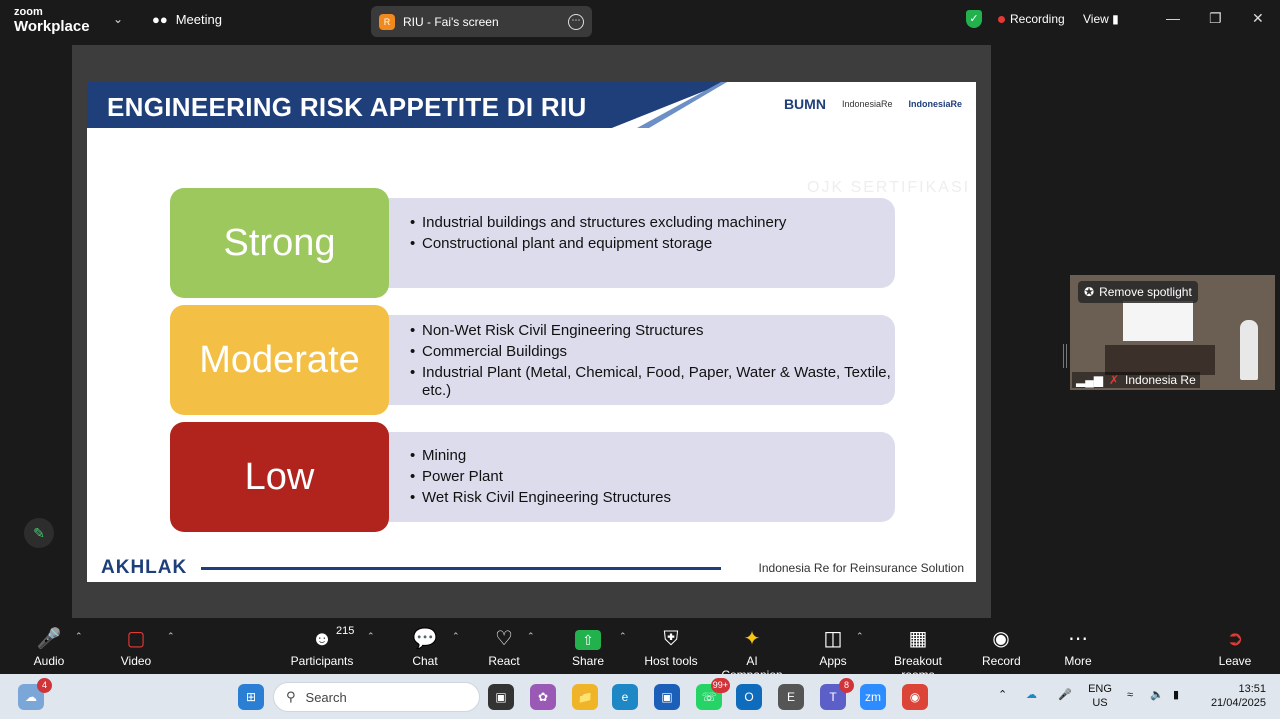 This screenshot has width=1280, height=719. I want to click on share-button: ⇧ Share, so click(588, 647).